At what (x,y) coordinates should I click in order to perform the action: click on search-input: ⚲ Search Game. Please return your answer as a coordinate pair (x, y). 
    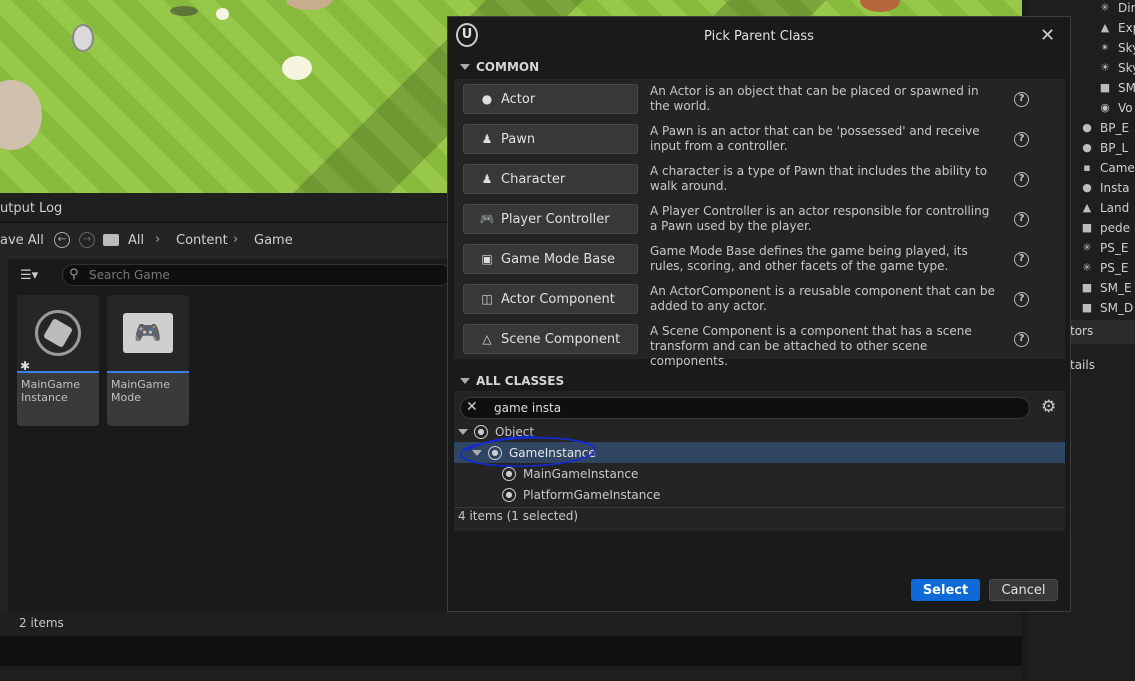
    Looking at the image, I should click on (257, 275).